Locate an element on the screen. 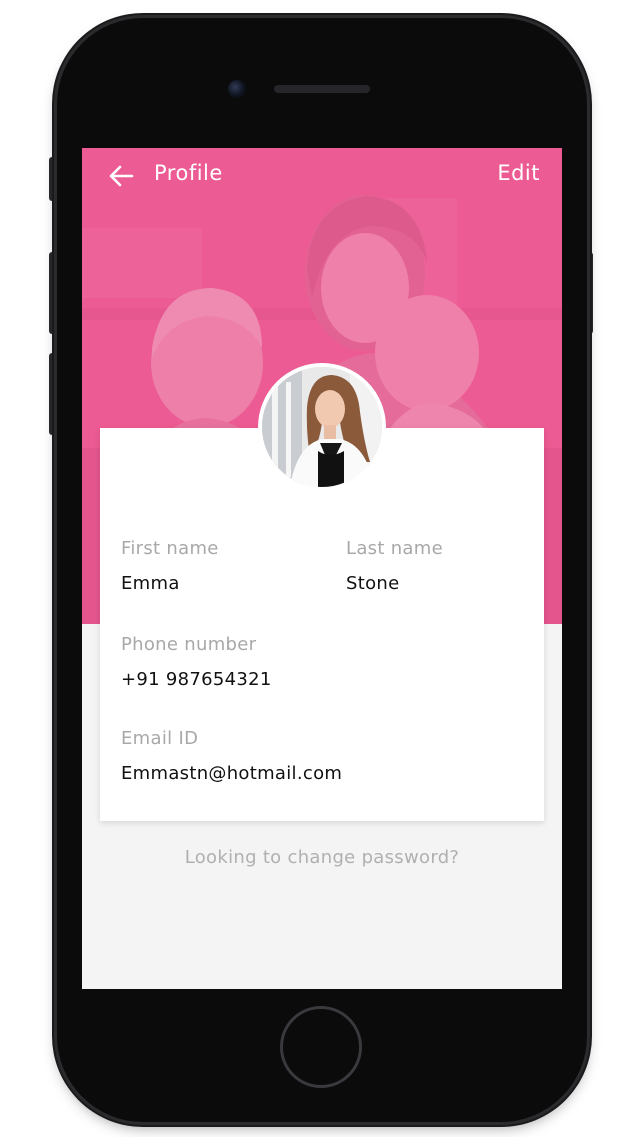 Image resolution: width=640 pixels, height=1137 pixels. mute-switch is located at coordinates (53, 179).